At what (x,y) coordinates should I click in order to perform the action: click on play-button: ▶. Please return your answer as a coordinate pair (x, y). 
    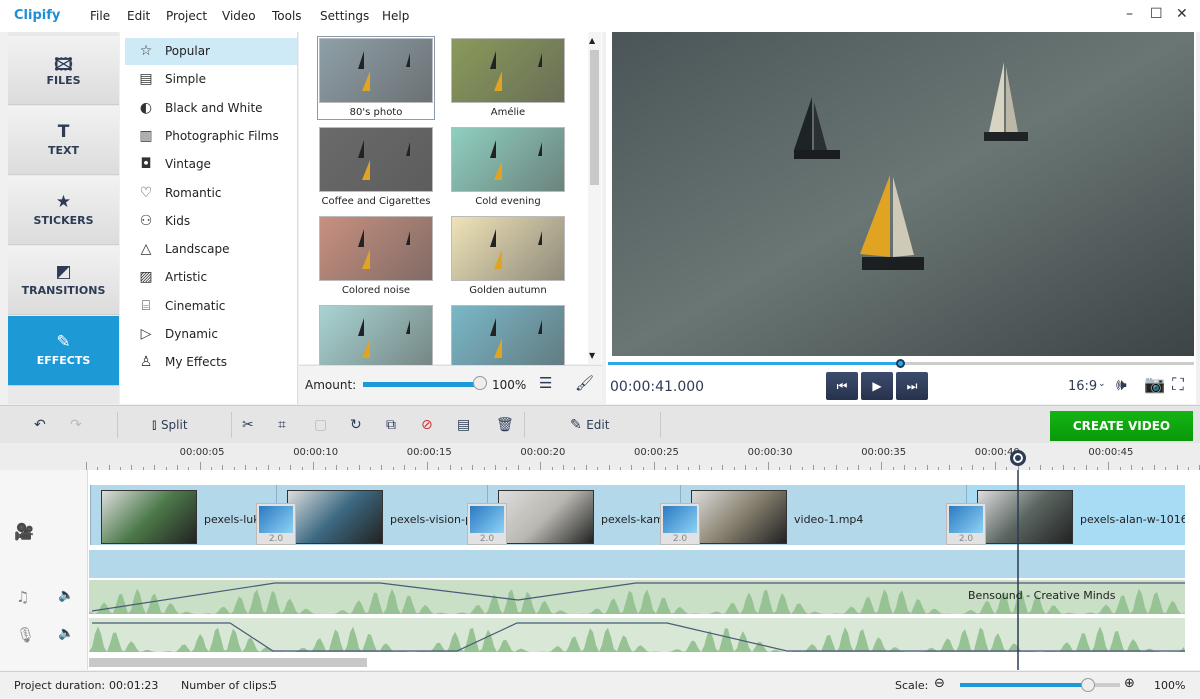
    Looking at the image, I should click on (877, 386).